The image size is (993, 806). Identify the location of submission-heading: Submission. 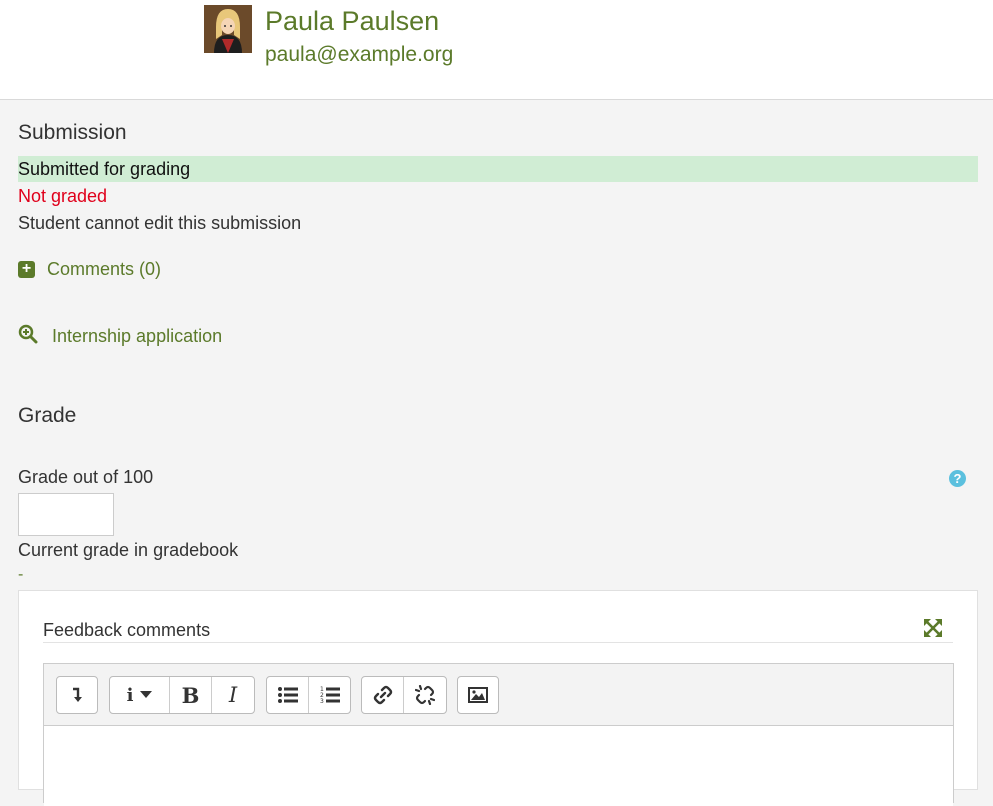
(72, 132).